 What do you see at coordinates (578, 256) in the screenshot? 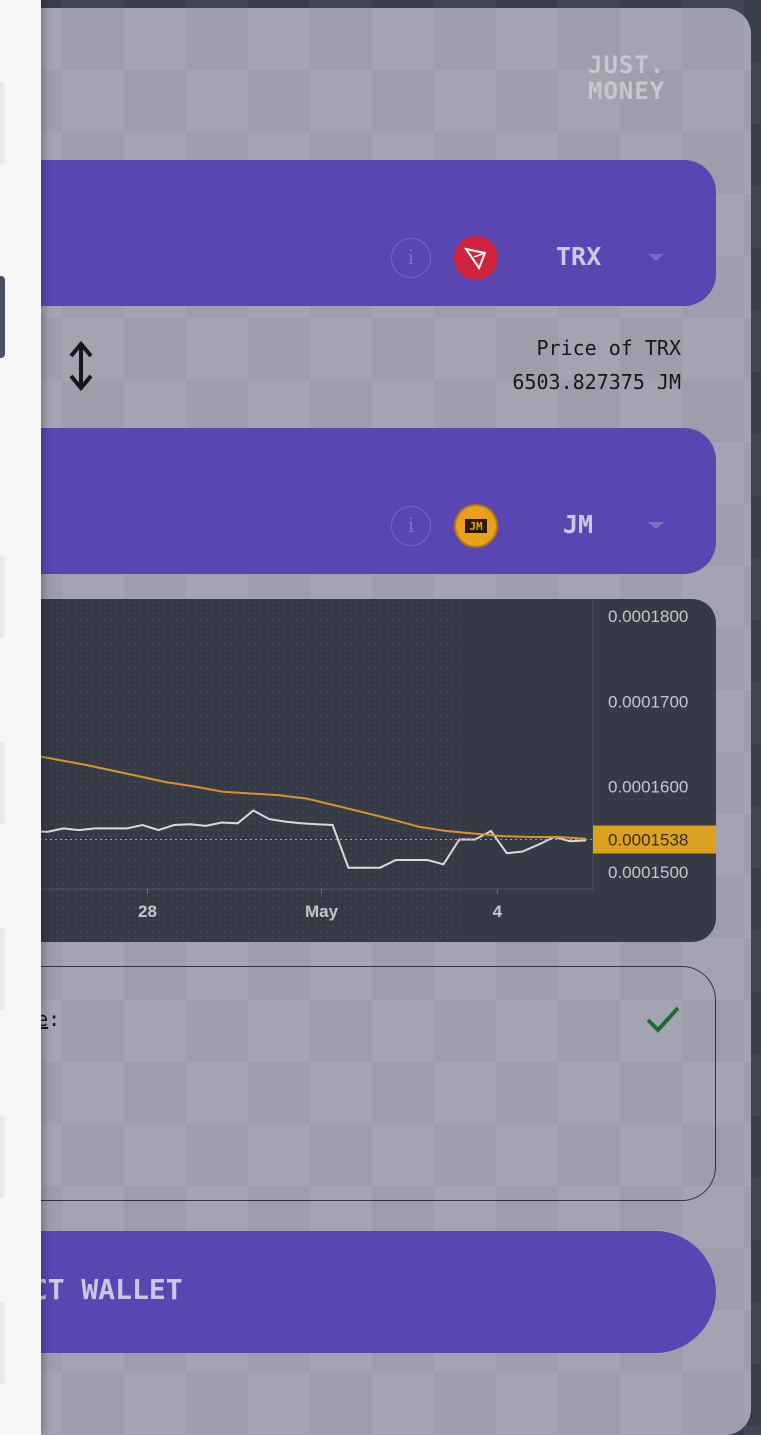
I see `from-token-symbol: TRX` at bounding box center [578, 256].